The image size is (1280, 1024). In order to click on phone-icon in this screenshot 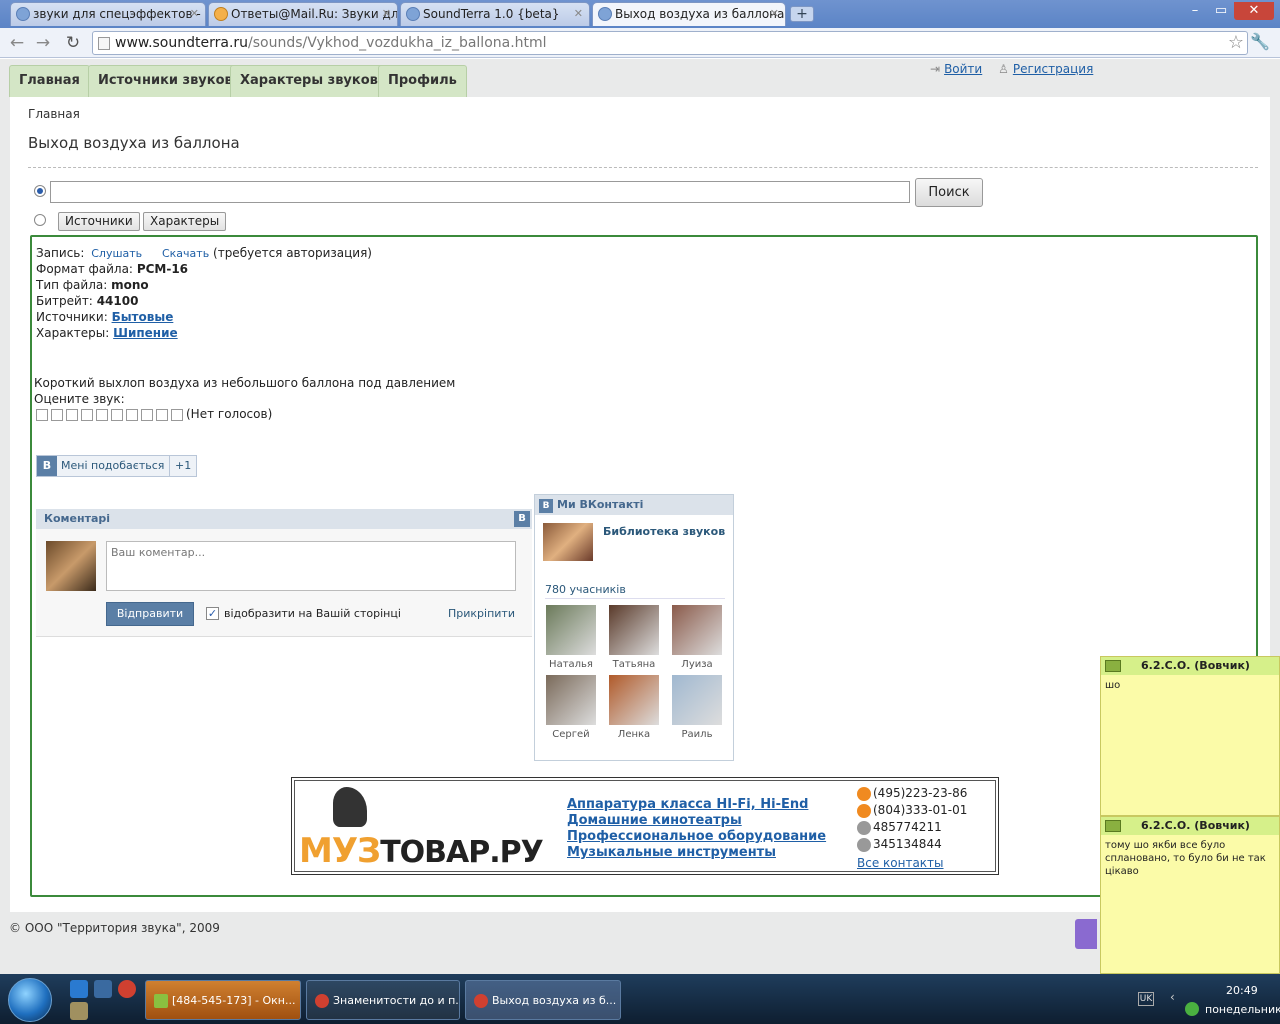, I will do `click(864, 793)`.